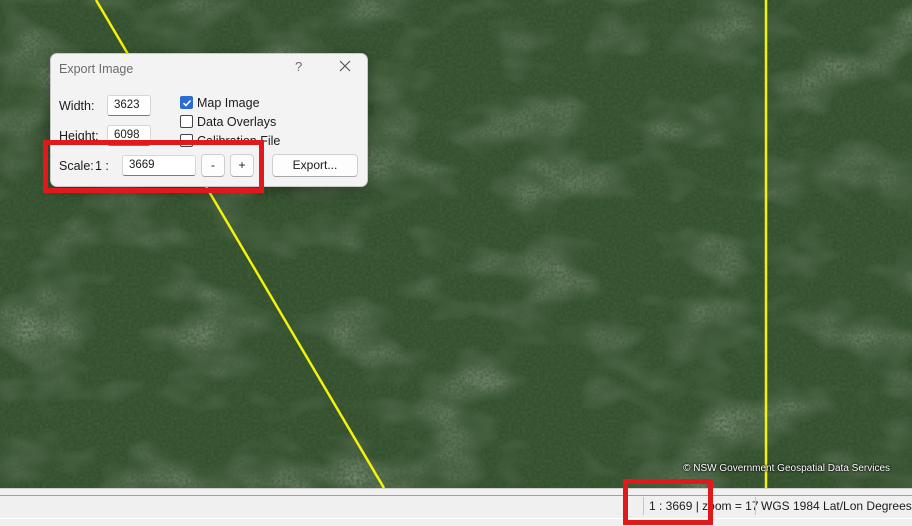  I want to click on map-image-label: Map Image, so click(228, 103).